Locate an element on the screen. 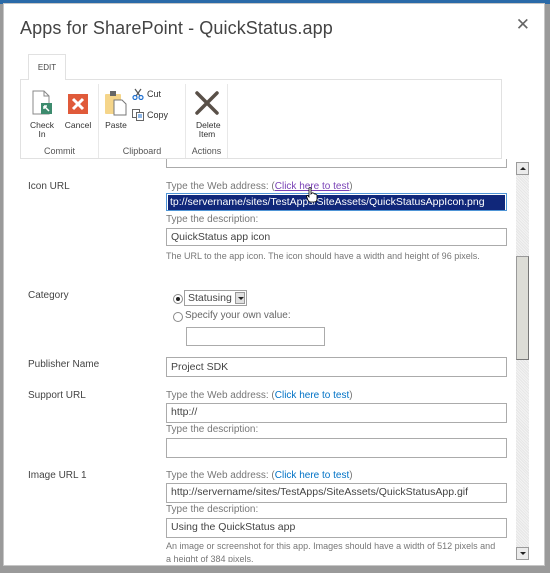 This screenshot has width=550, height=573. hand-cursor-icon is located at coordinates (312, 195).